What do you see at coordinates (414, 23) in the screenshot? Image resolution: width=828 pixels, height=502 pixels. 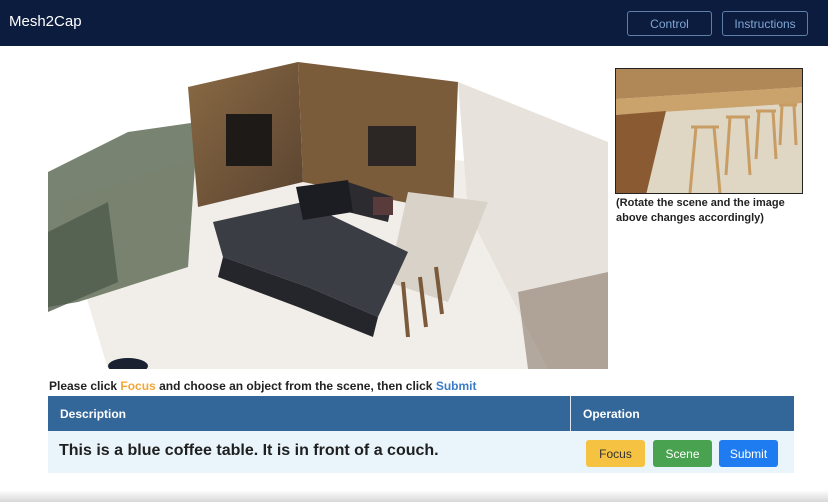 I see `top-navbar: Mesh2Cap Control Instructions` at bounding box center [414, 23].